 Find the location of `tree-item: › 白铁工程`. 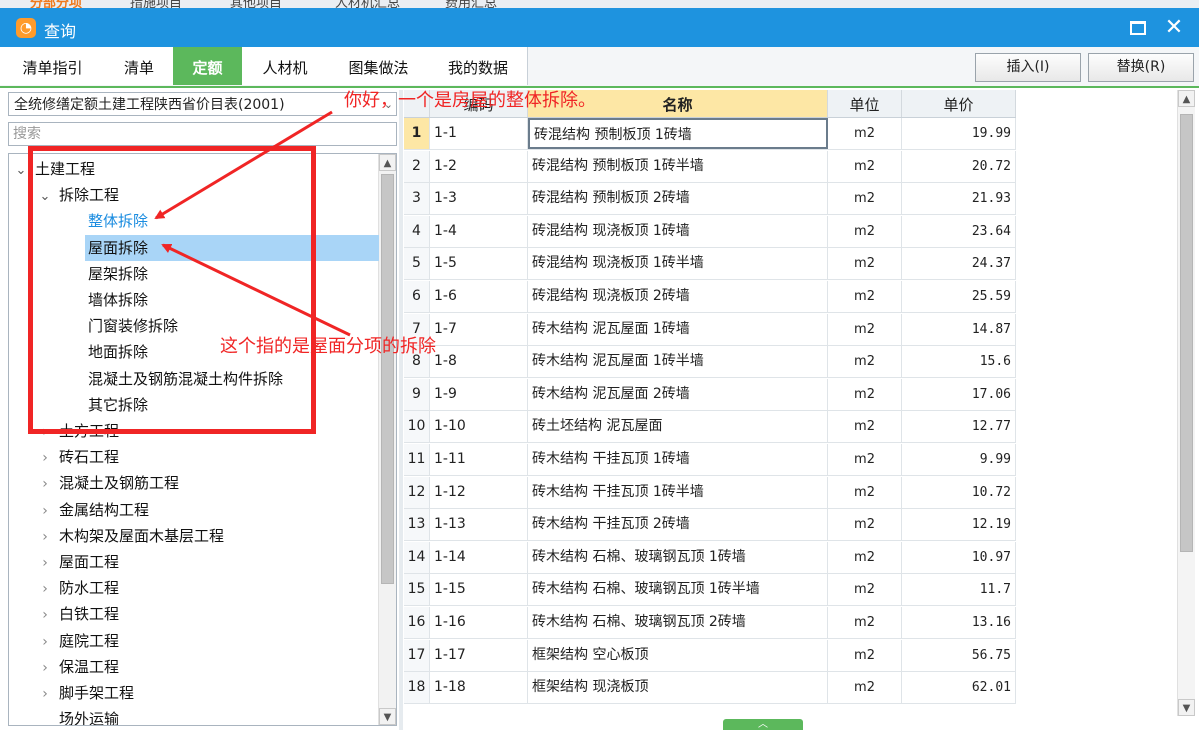

tree-item: › 白铁工程 is located at coordinates (78, 614).